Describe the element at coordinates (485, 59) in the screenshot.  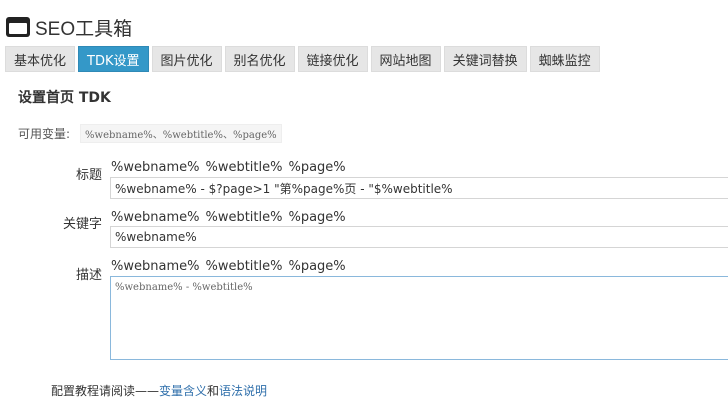
I see `tab-keyword-replace: 关键词替换` at that location.